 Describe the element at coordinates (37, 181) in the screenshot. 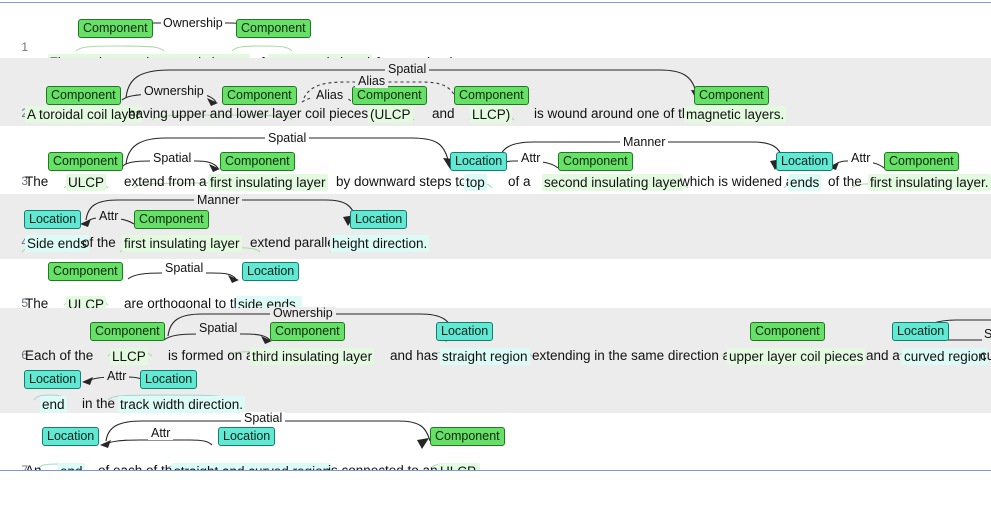

I see `plain-text: The` at that location.